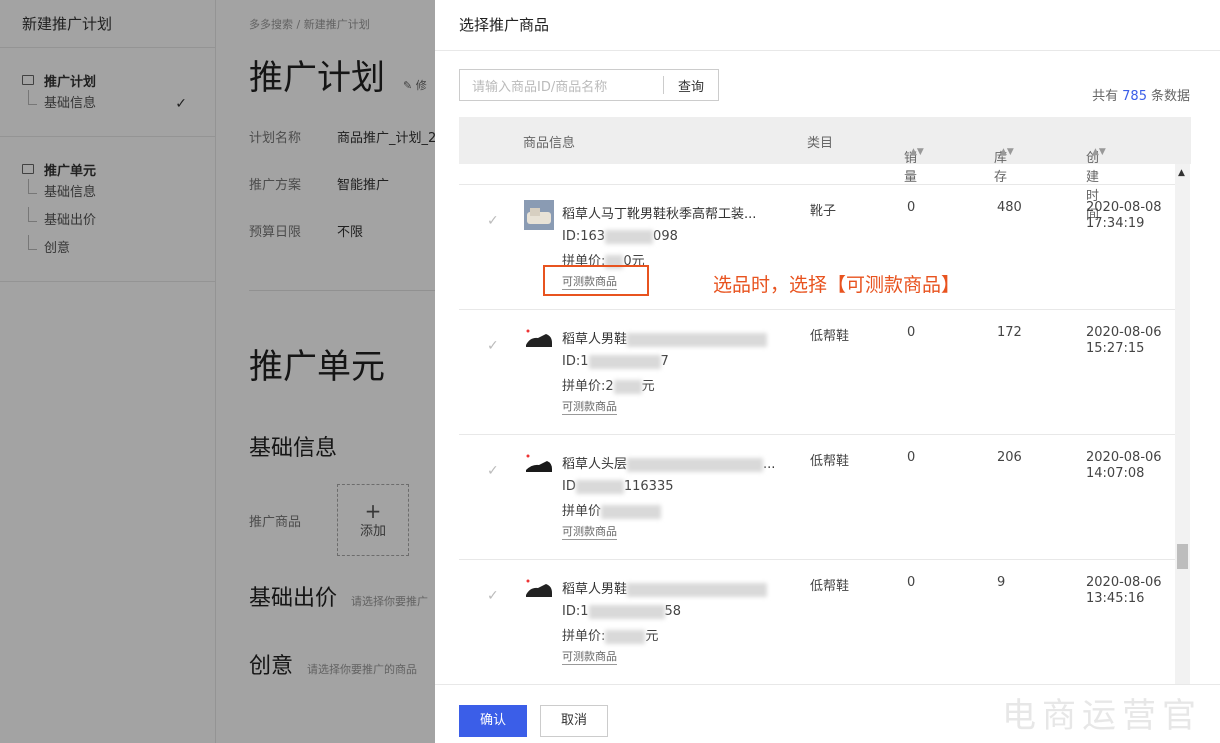 This screenshot has height=743, width=1220. Describe the element at coordinates (1182, 556) in the screenshot. I see `scrollbar-thumb` at that location.